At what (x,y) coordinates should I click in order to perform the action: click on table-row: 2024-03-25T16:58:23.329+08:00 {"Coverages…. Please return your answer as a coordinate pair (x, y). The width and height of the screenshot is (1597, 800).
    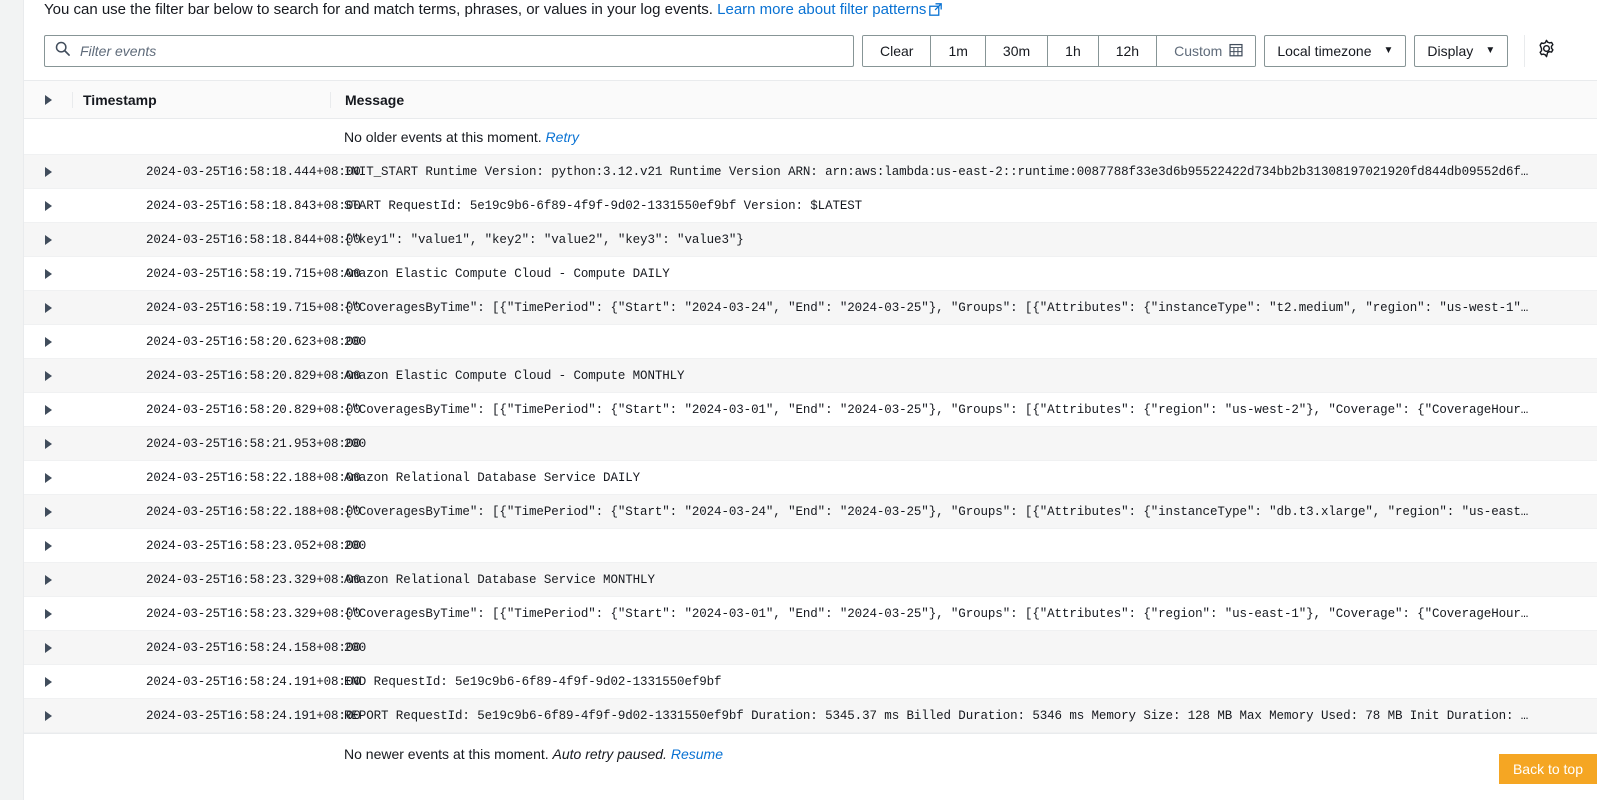
    Looking at the image, I should click on (810, 614).